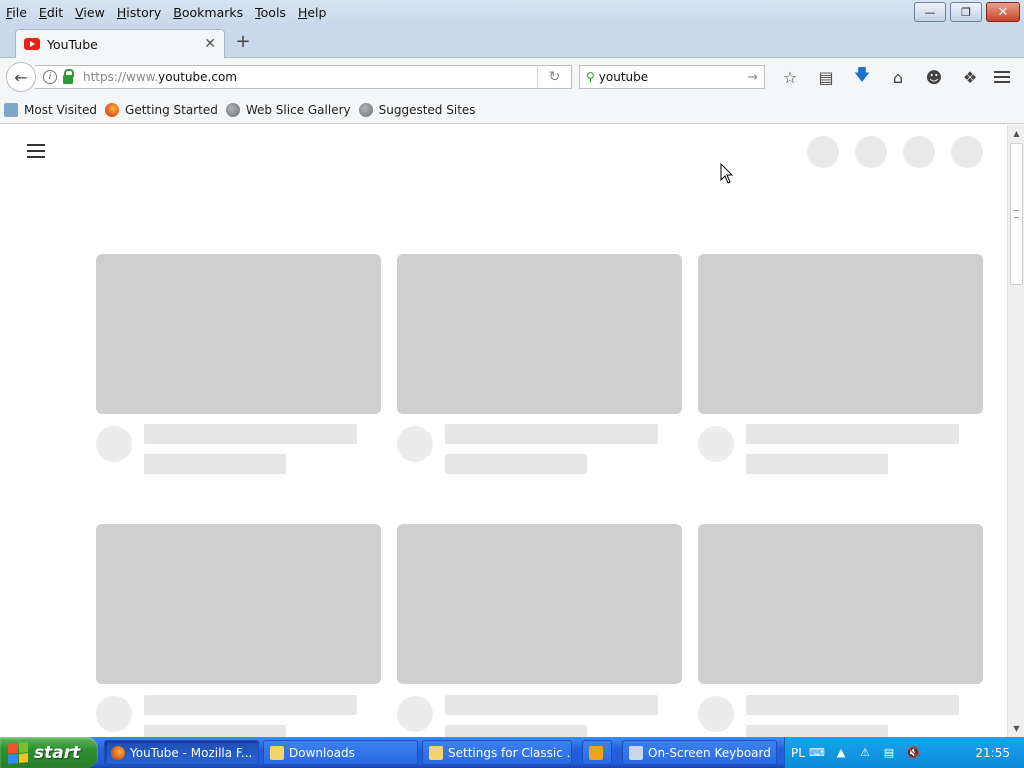 The width and height of the screenshot is (1024, 768). Describe the element at coordinates (11, 109) in the screenshot. I see `most-visited-icon` at that location.